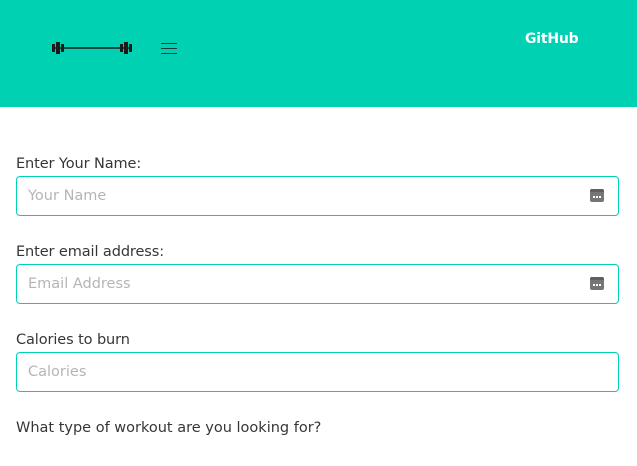  Describe the element at coordinates (552, 39) in the screenshot. I see `github-link: GitHub` at that location.